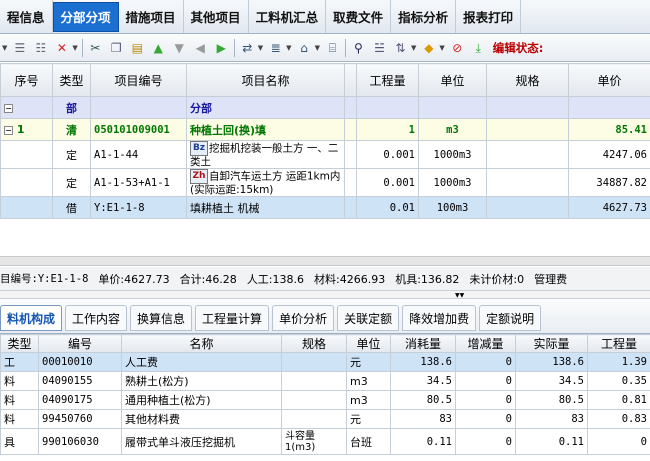  I want to click on resource-row: 料 99450760 其他材料费 元 83 0 83 0.83, so click(325, 419).